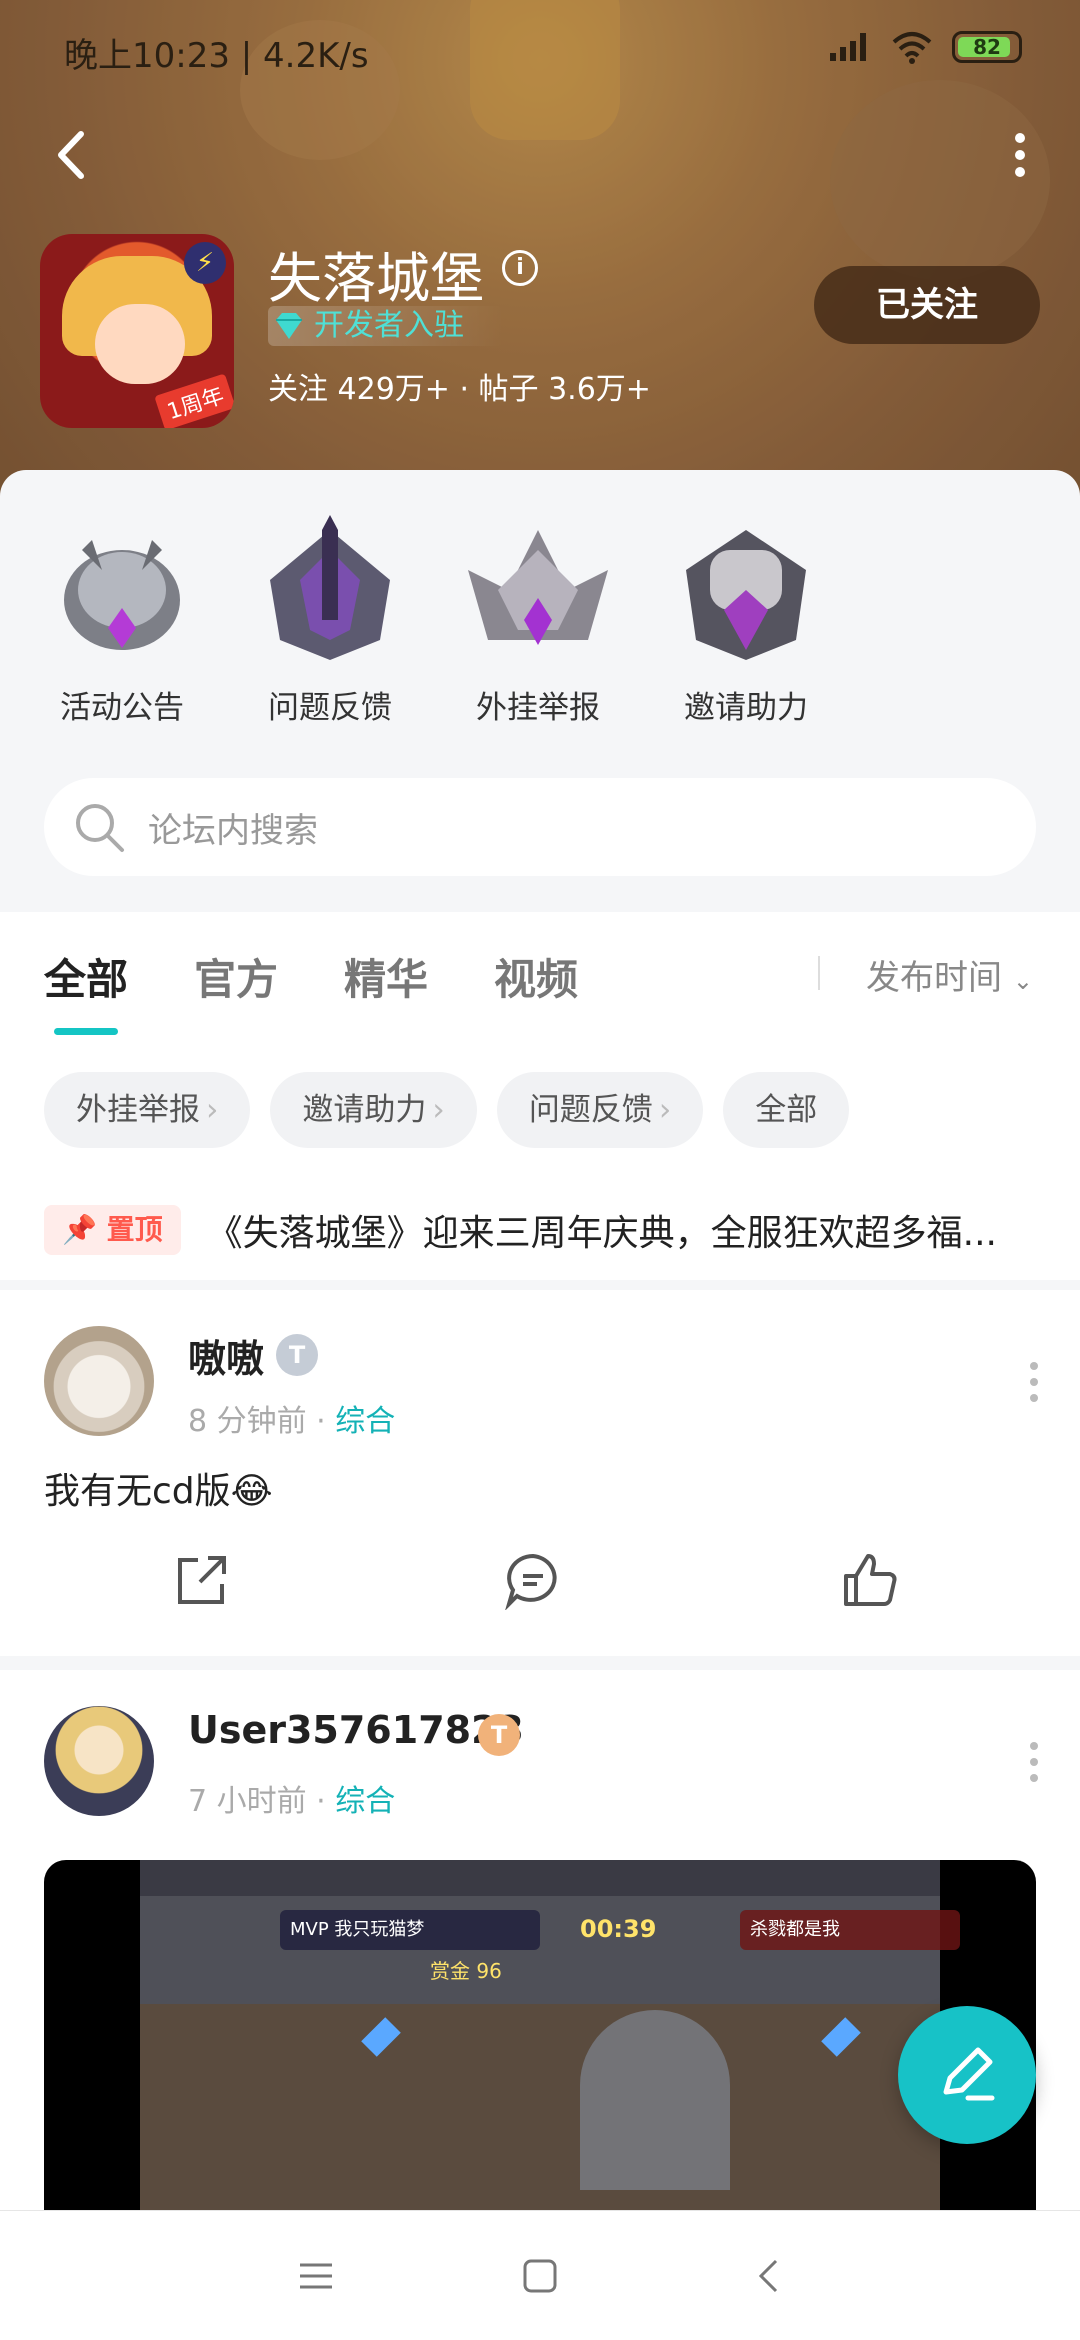 The height and width of the screenshot is (2340, 1080). Describe the element at coordinates (410, 1930) in the screenshot. I see `game-hud-left: MVP 我只玩猫梦` at that location.